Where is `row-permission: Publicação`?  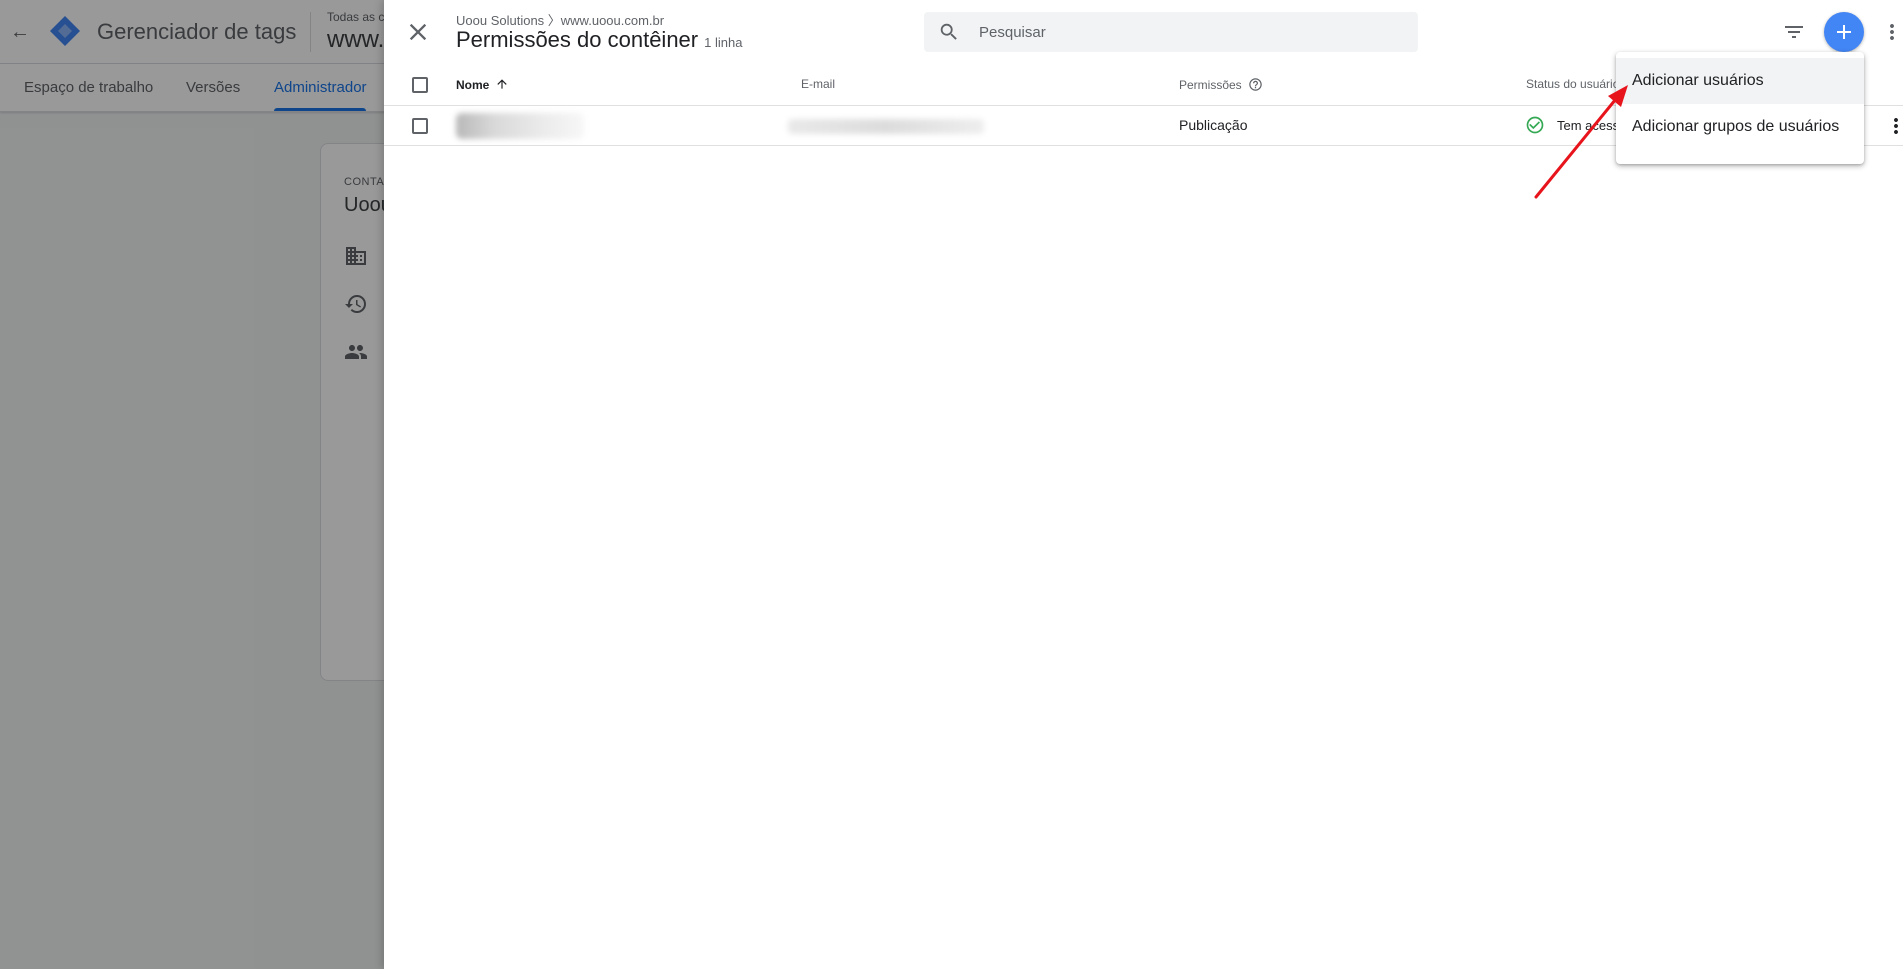 row-permission: Publicação is located at coordinates (1213, 125).